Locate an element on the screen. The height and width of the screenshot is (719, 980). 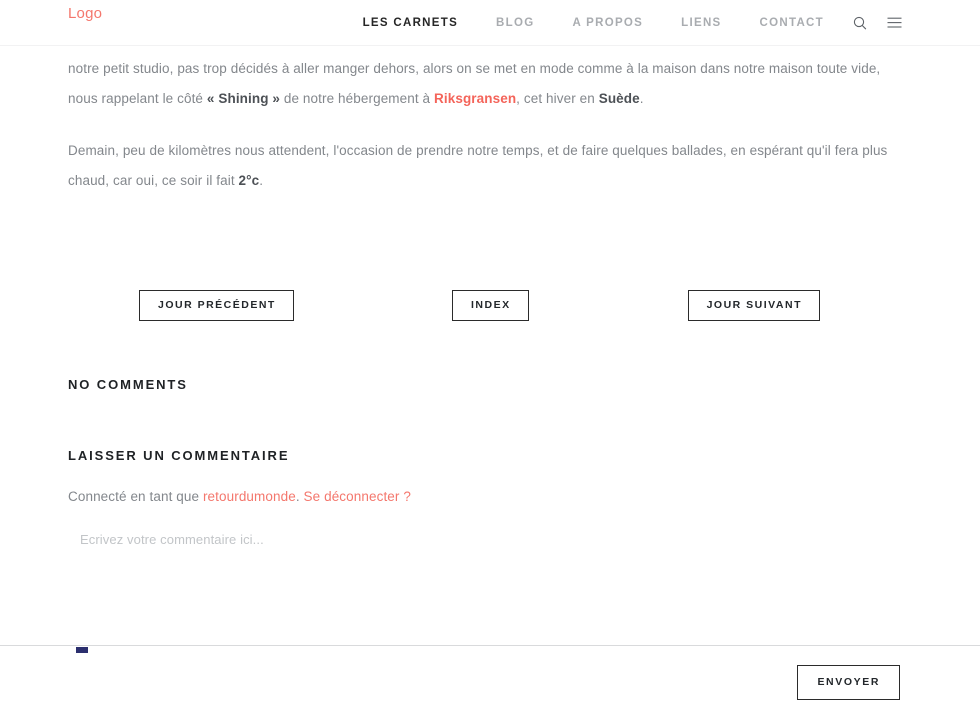
next-day-button: JOUR SUIVANT is located at coordinates (754, 305).